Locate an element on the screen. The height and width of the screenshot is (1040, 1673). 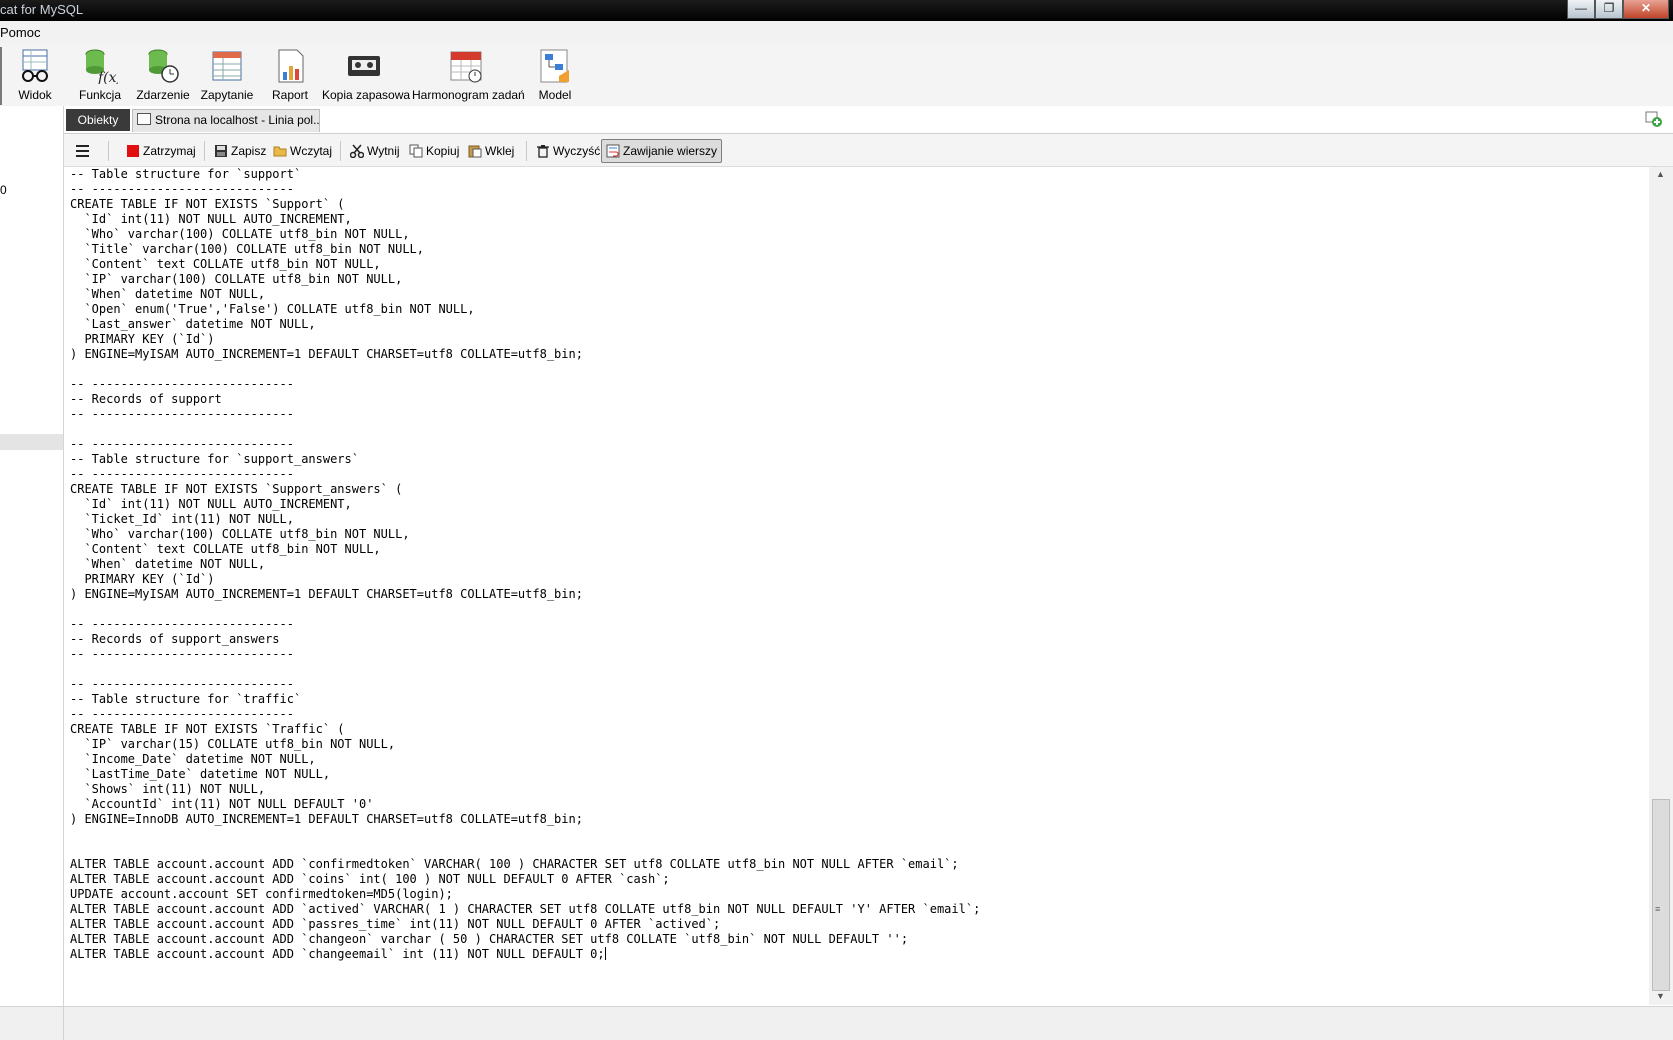
maximize-button: ❐ is located at coordinates (1609, 9).